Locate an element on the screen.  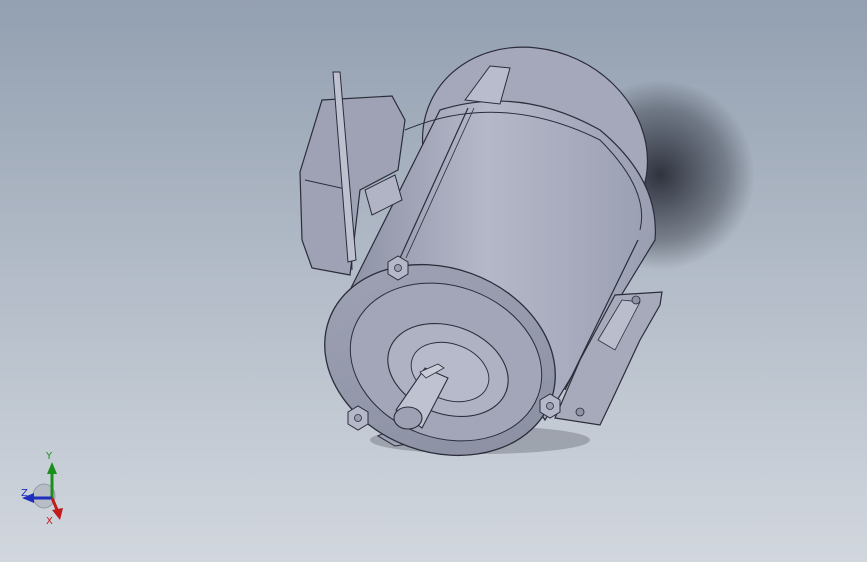
reference-triad: Y Z X is located at coordinates (46, 490).